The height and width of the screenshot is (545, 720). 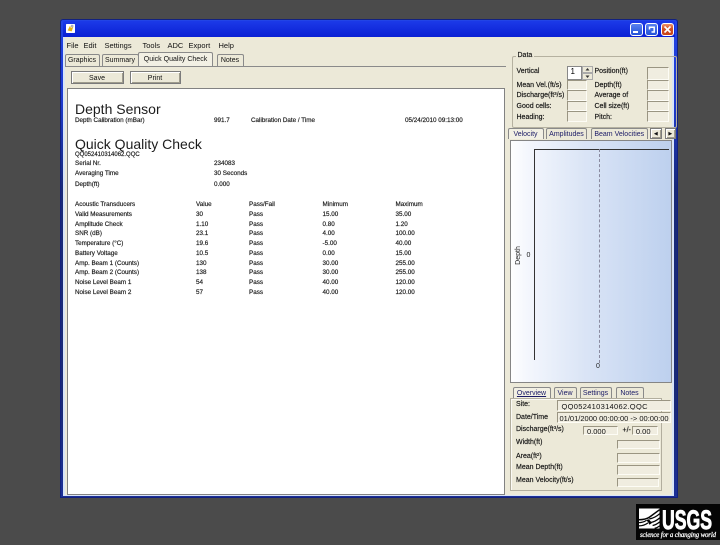 I want to click on svg-text: USGS, so click(x=687, y=520).